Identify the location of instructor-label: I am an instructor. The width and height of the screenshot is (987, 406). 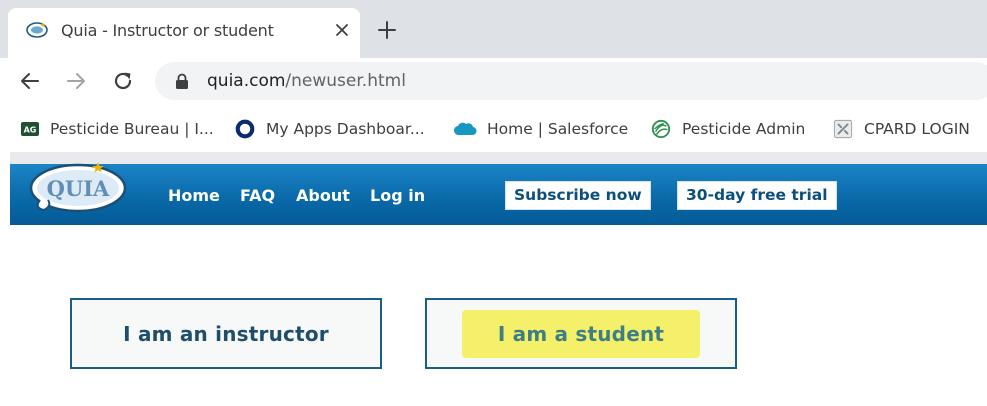
(226, 333).